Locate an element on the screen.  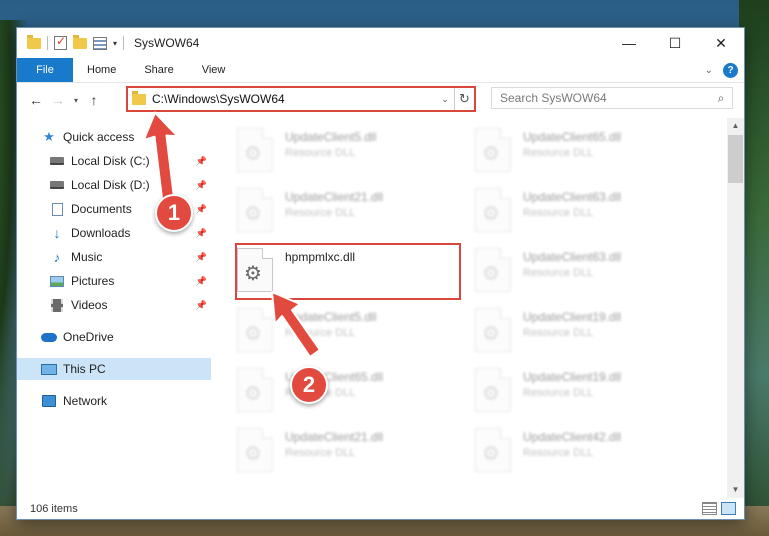
file-item: UpdateClient42.dll Resource DLL is located at coordinates (575, 450).